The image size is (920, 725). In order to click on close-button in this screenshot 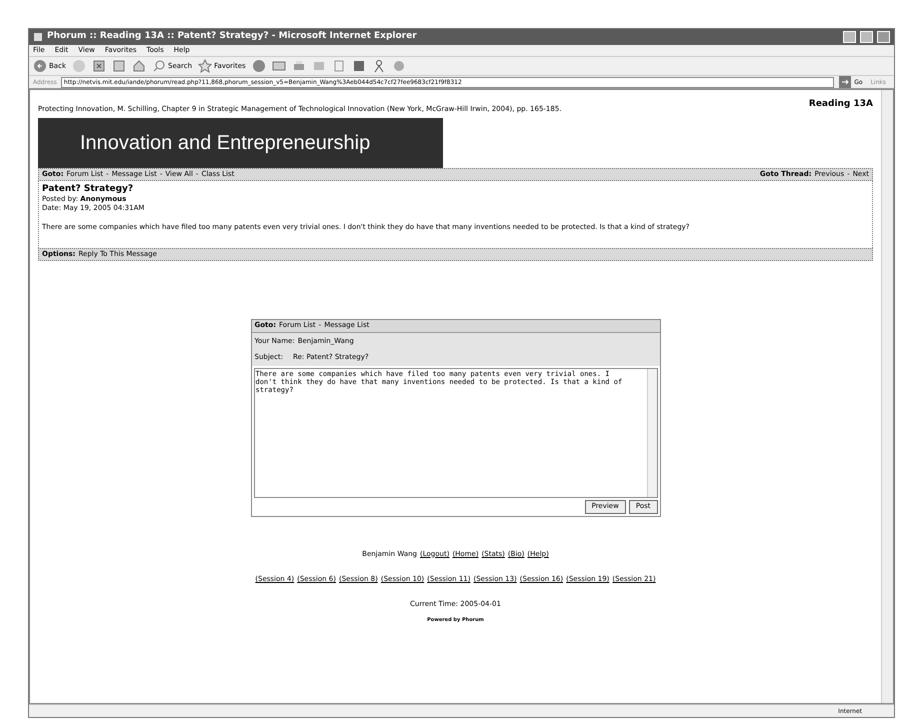, I will do `click(883, 37)`.